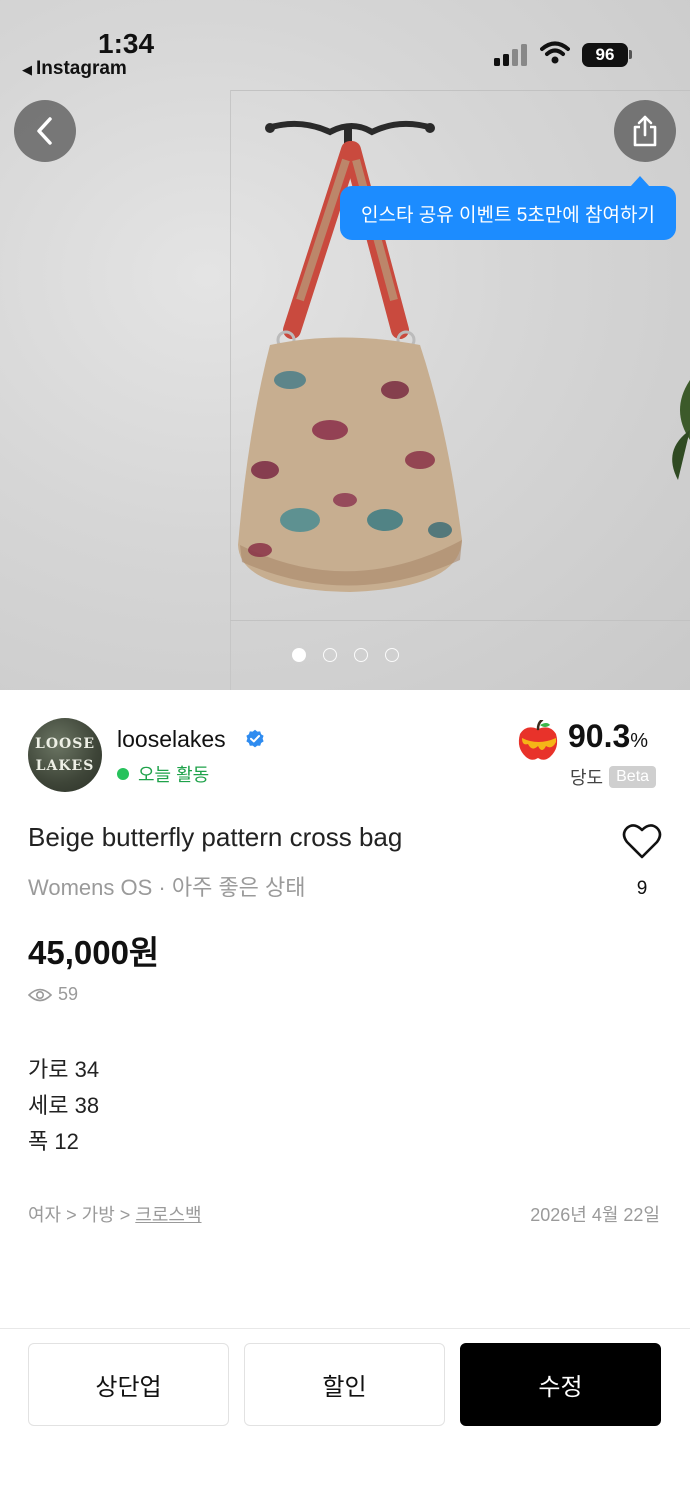  What do you see at coordinates (595, 1215) in the screenshot?
I see `listing-date: 2026년 4월 22일` at bounding box center [595, 1215].